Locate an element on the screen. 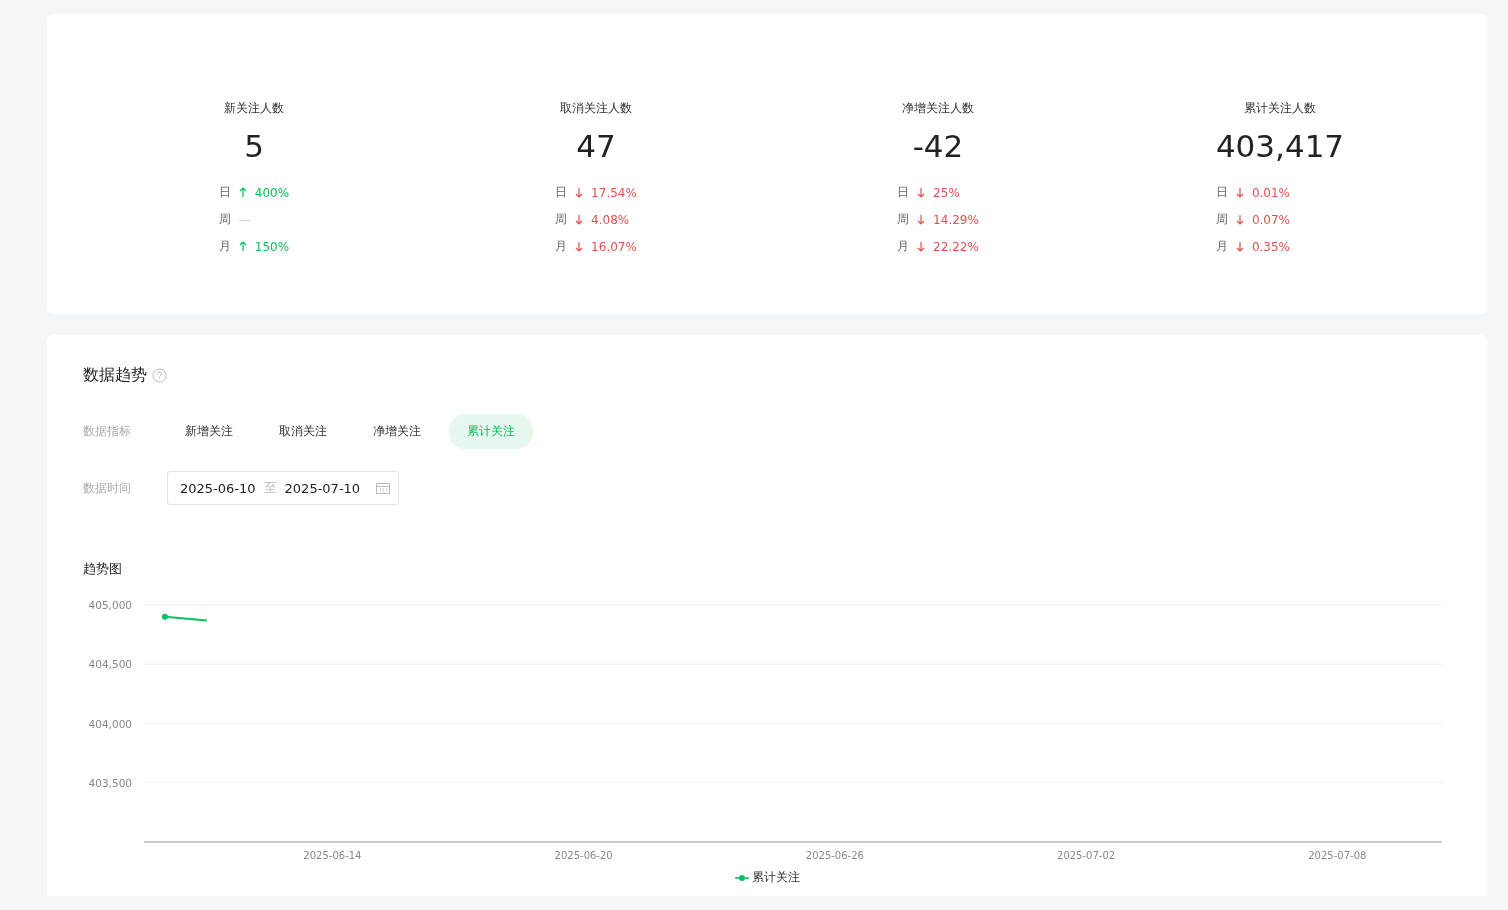  change-value: 0.07% is located at coordinates (1270, 219).